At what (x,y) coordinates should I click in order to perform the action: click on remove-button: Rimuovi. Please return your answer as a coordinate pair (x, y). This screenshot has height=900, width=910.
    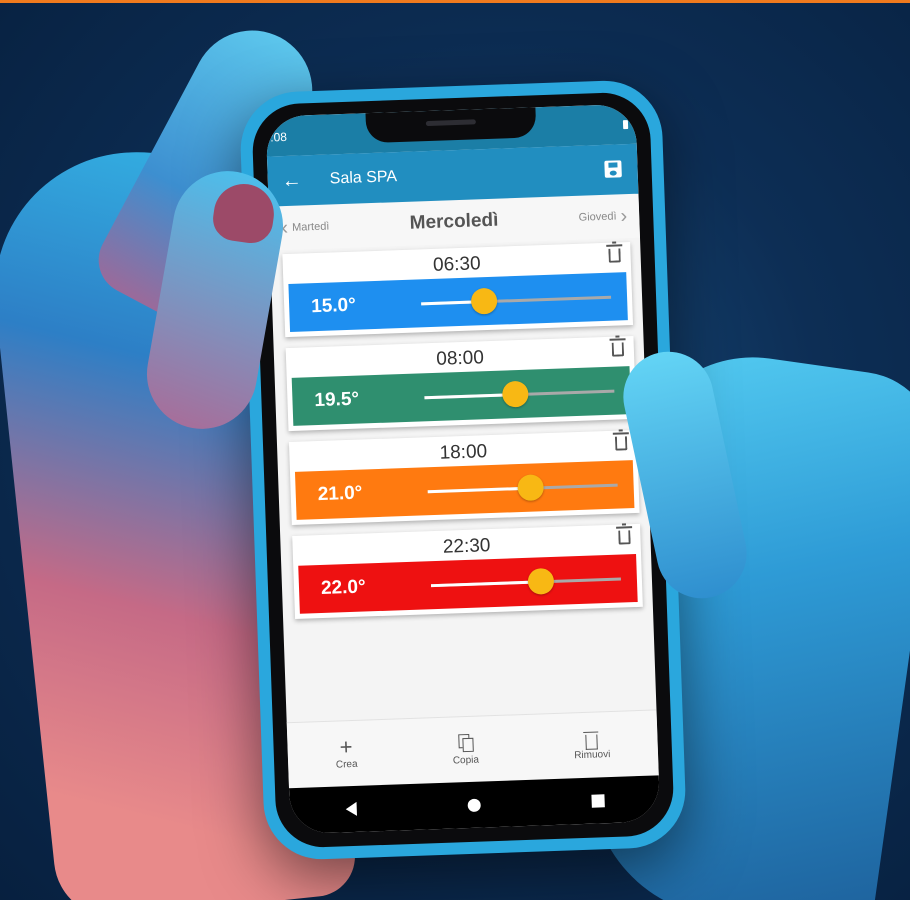
    Looking at the image, I should click on (592, 745).